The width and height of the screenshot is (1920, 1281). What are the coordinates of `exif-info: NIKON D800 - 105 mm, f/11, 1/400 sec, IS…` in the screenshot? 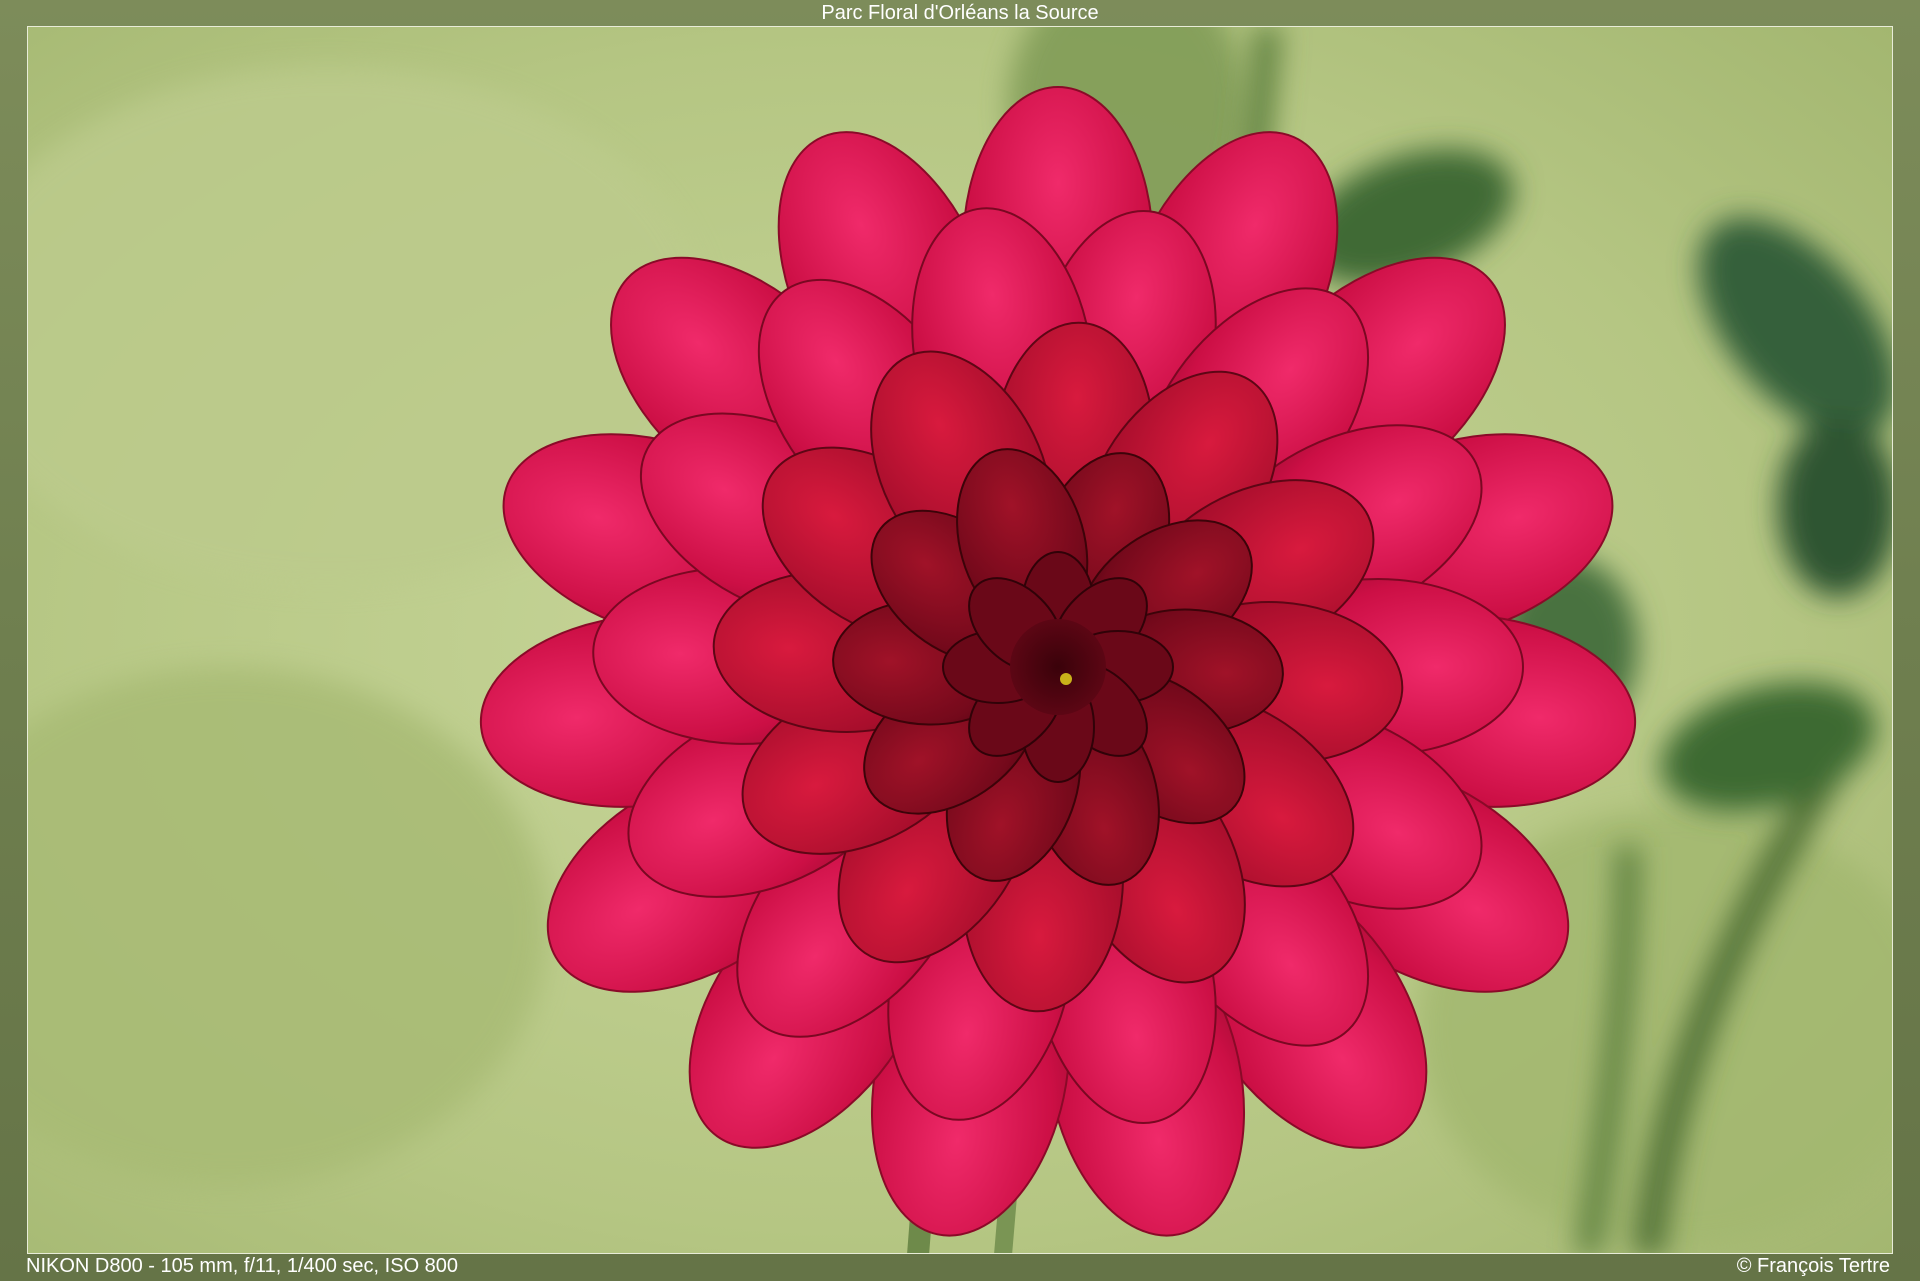 It's located at (242, 1266).